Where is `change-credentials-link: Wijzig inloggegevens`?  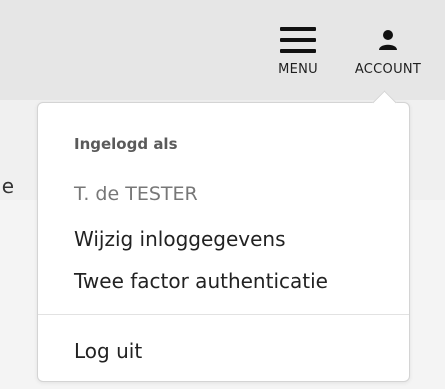
change-credentials-link: Wijzig inloggegevens is located at coordinates (180, 239).